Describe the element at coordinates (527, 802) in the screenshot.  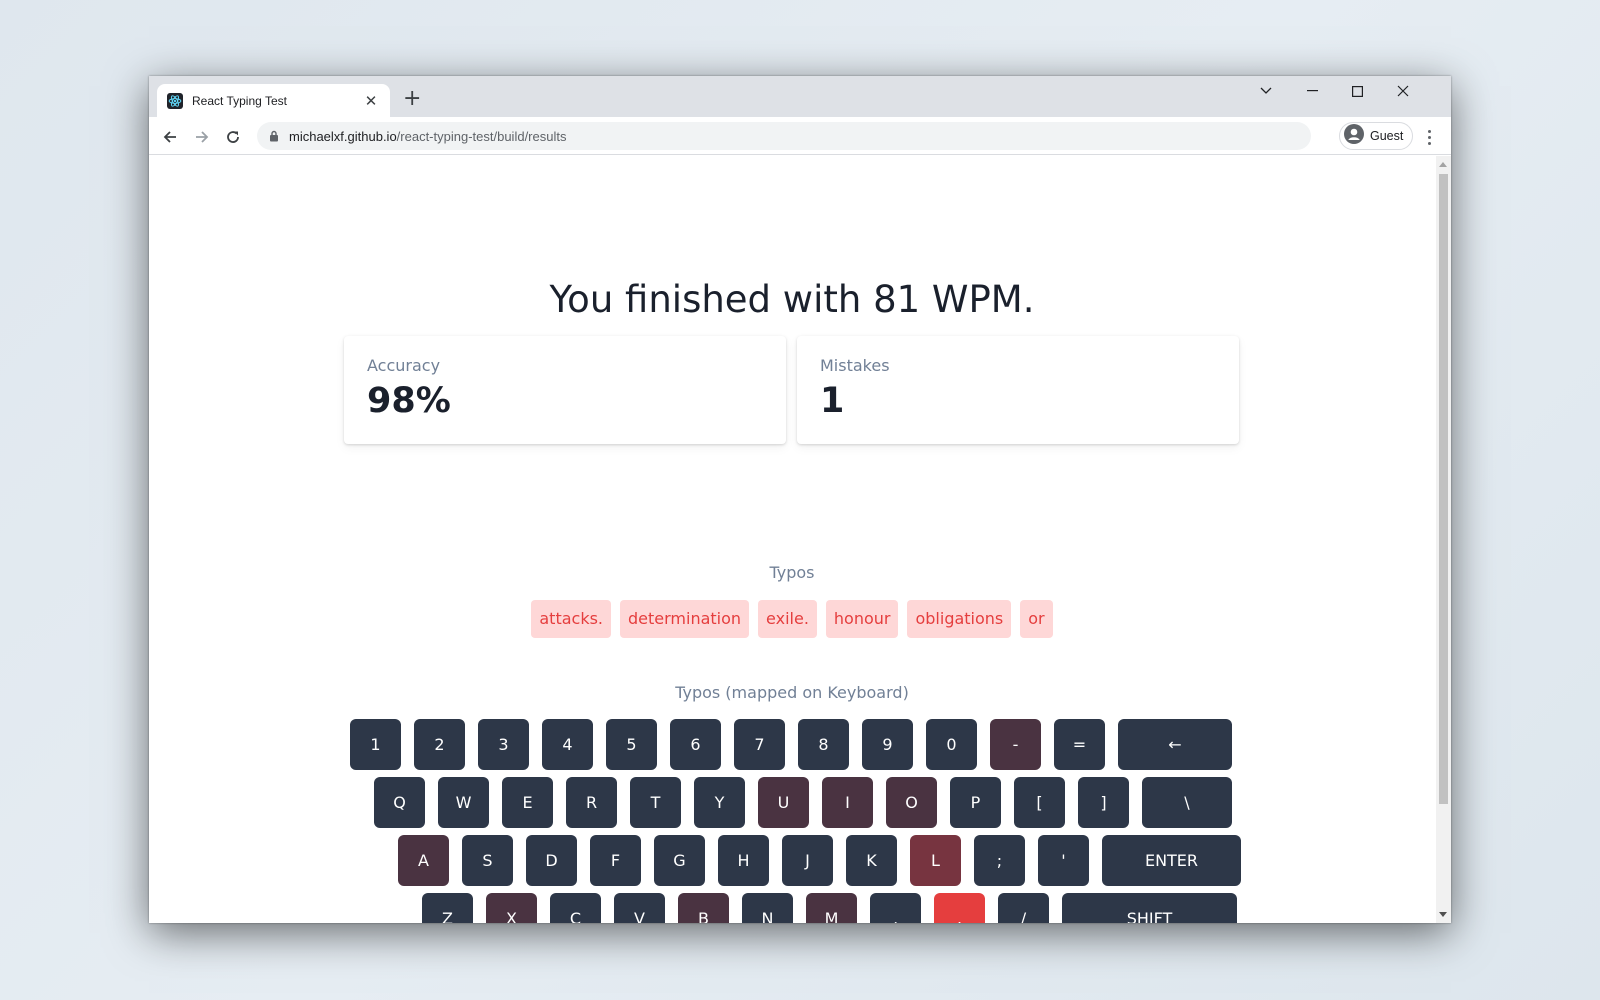
I see `key-e: E` at that location.